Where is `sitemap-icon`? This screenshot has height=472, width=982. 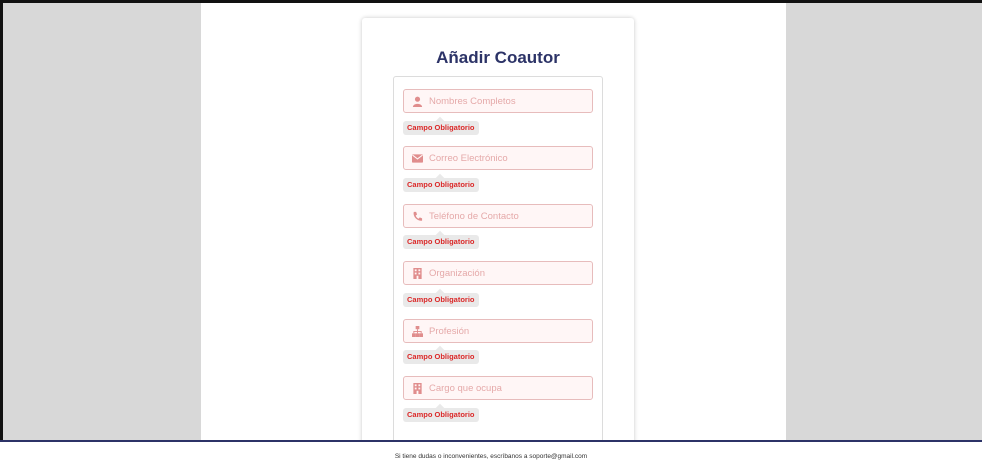
sitemap-icon is located at coordinates (417, 331).